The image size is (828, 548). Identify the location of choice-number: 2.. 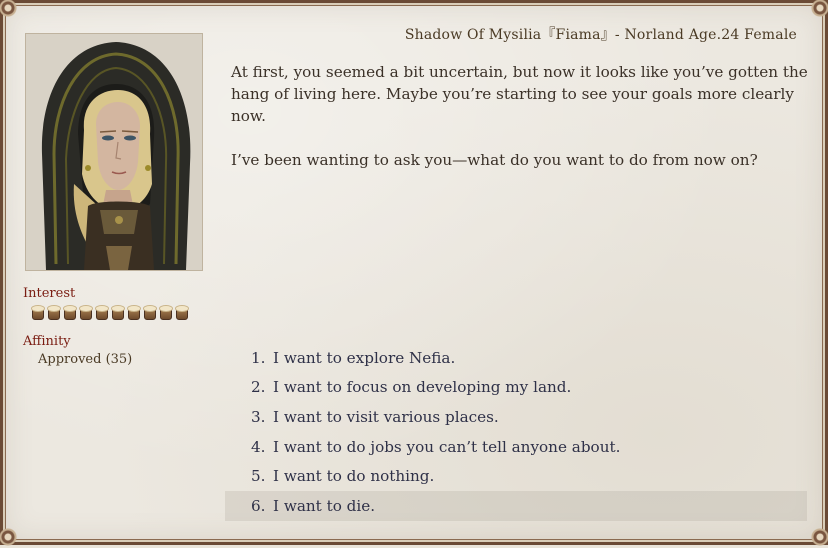
(258, 387).